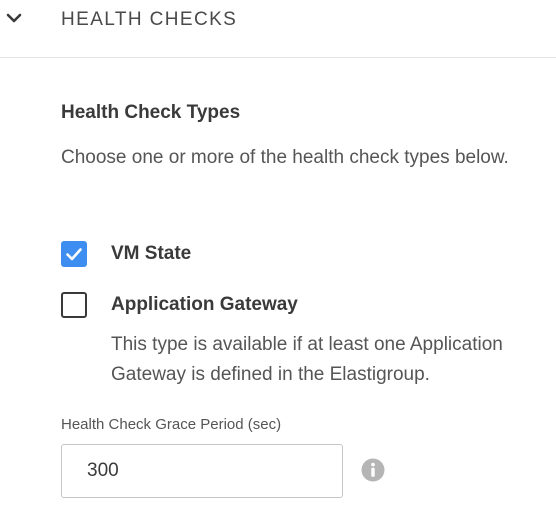 The height and width of the screenshot is (508, 556). What do you see at coordinates (373, 470) in the screenshot?
I see `info-icon` at bounding box center [373, 470].